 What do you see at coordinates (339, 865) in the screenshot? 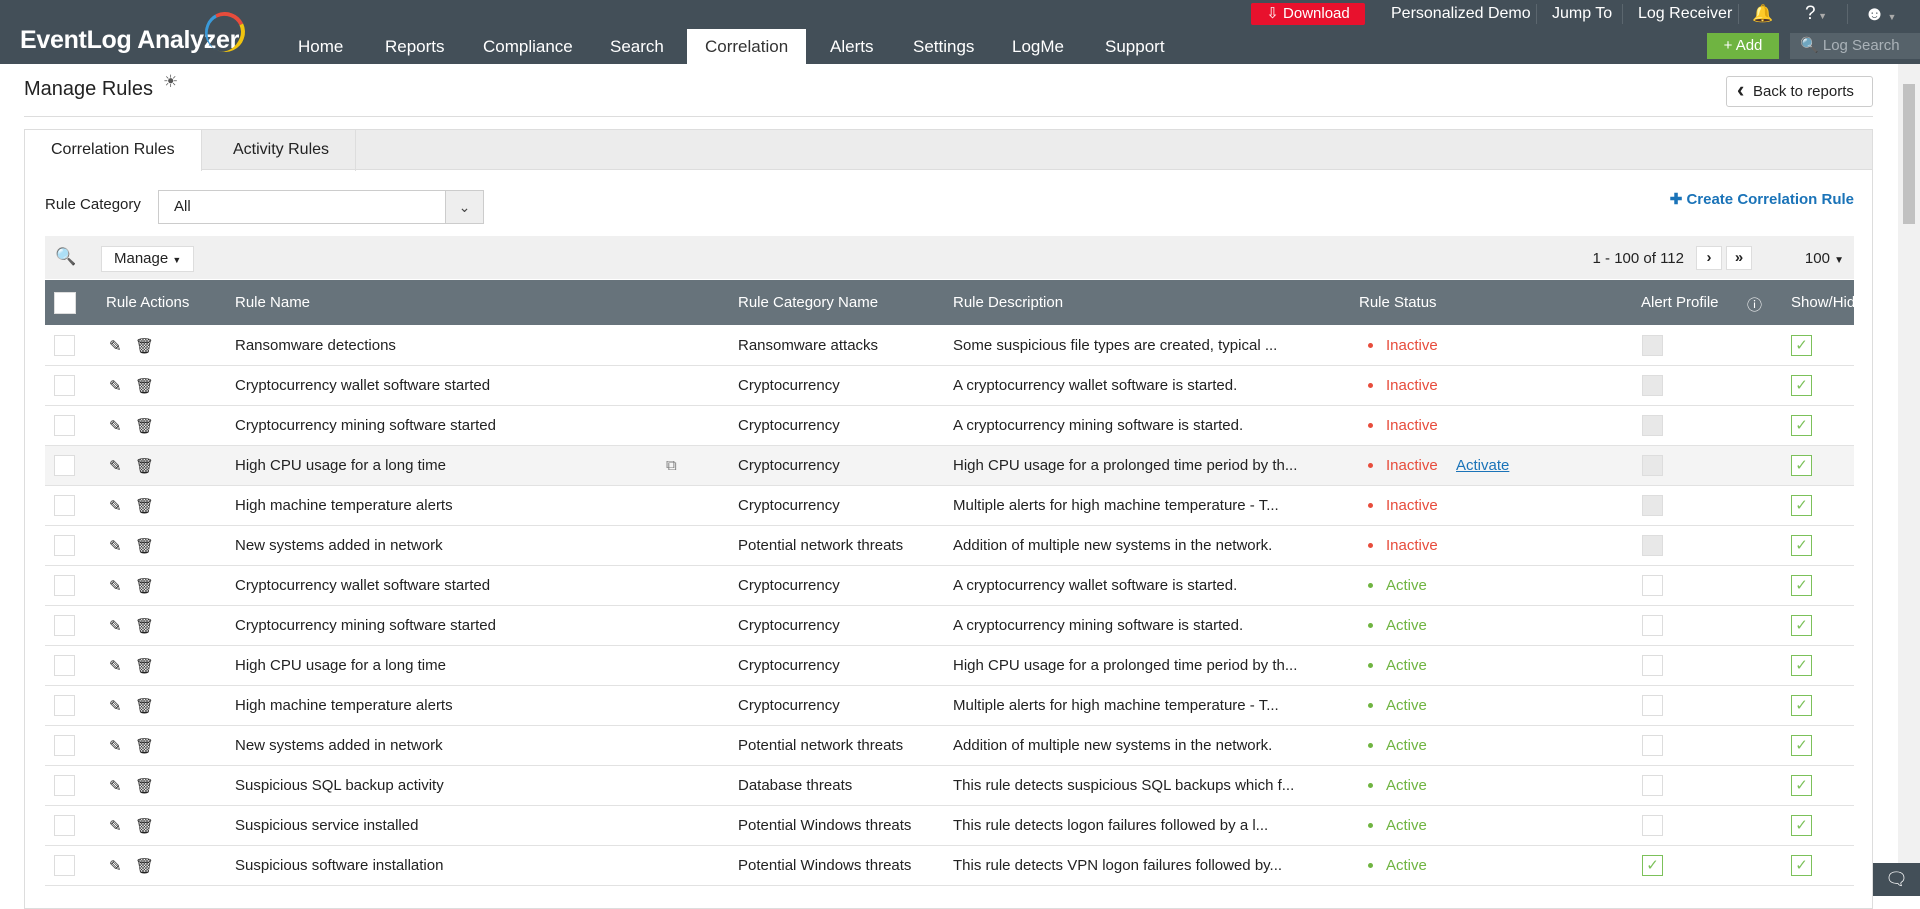
I see `rule-name: Suspicious software installation` at bounding box center [339, 865].